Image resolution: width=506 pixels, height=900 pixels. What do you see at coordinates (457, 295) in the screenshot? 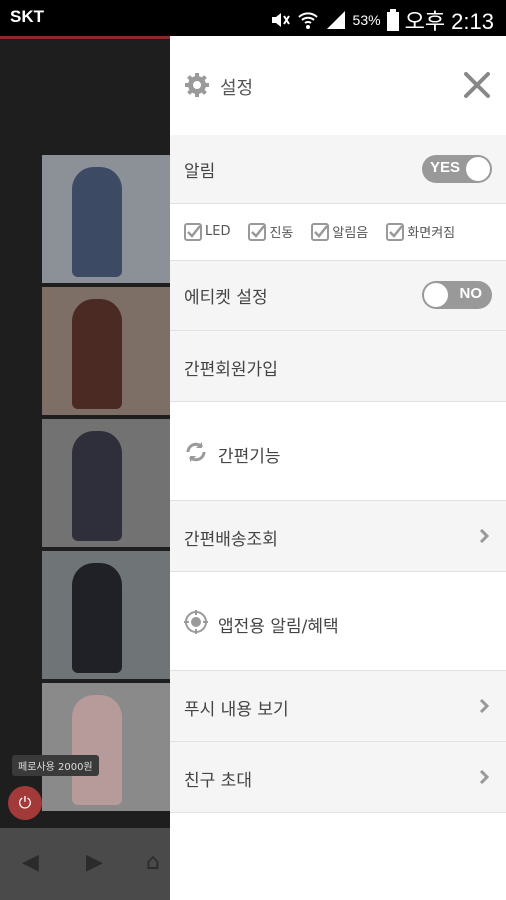
I see `etiquette-toggle: NO` at bounding box center [457, 295].